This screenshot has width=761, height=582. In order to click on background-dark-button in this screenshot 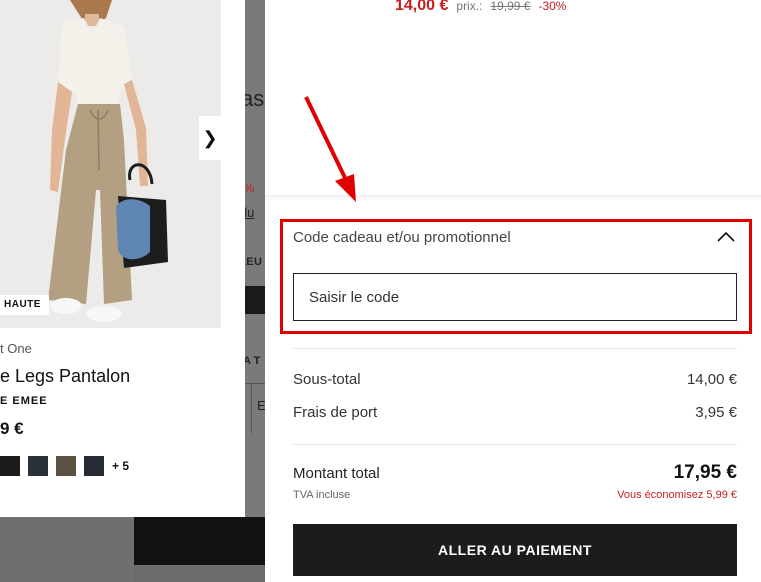, I will do `click(199, 541)`.